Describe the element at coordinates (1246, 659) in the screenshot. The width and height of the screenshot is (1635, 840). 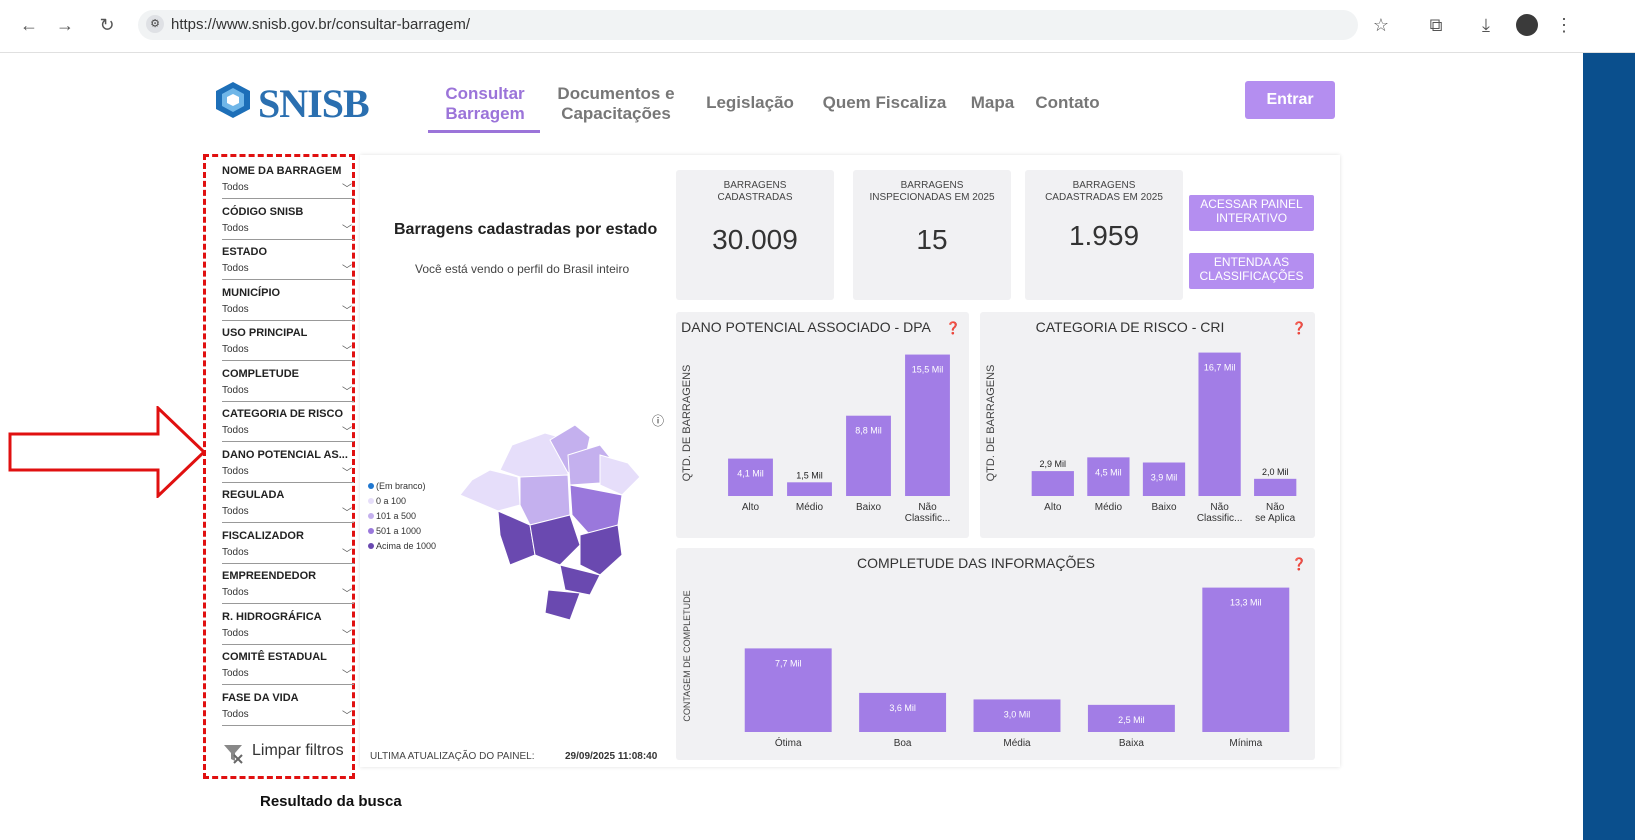
I see `chart-bar` at that location.